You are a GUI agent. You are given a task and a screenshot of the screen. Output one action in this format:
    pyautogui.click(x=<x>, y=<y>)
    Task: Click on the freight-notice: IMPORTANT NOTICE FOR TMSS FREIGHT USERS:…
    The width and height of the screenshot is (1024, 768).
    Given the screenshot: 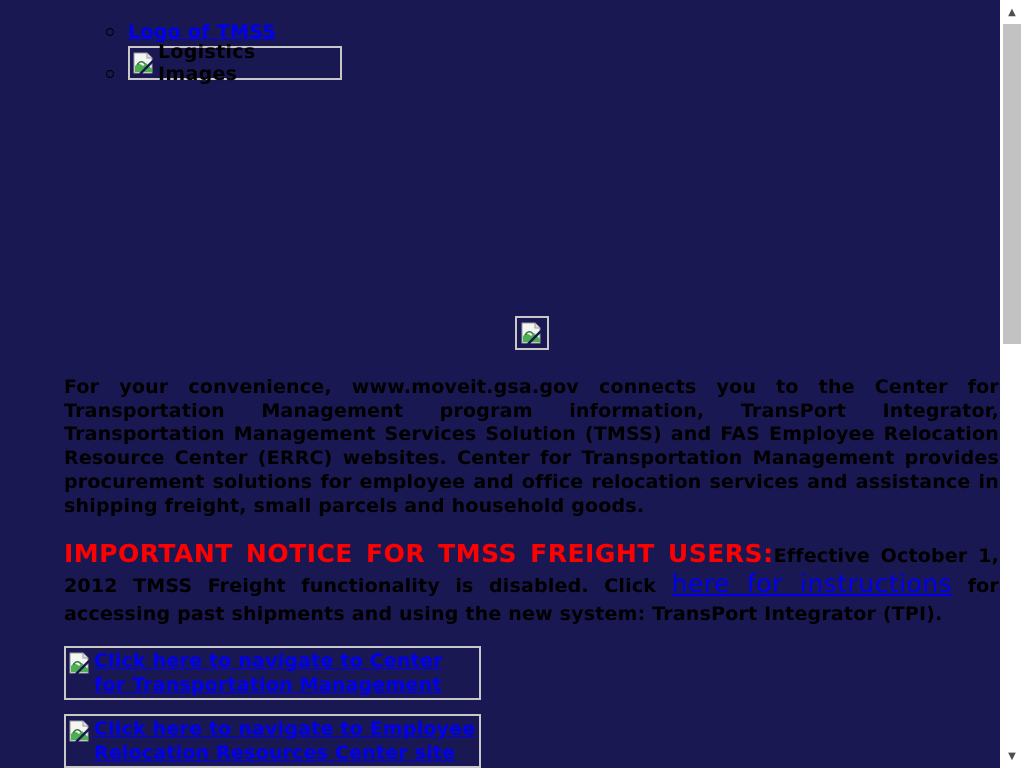 What is the action you would take?
    pyautogui.click(x=531, y=584)
    